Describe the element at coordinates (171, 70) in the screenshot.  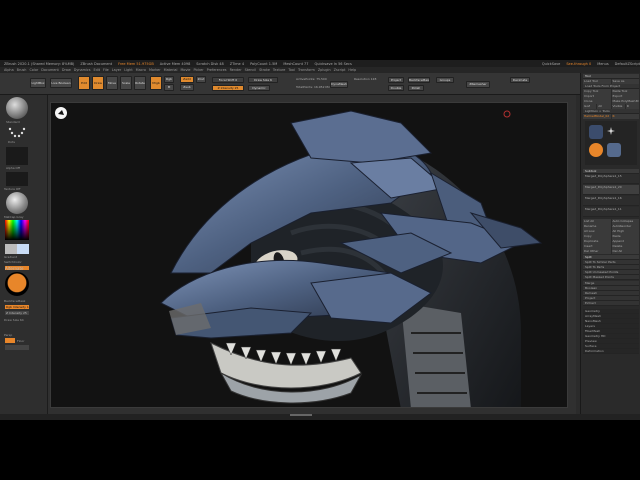
I see `menu-material: Material` at that location.